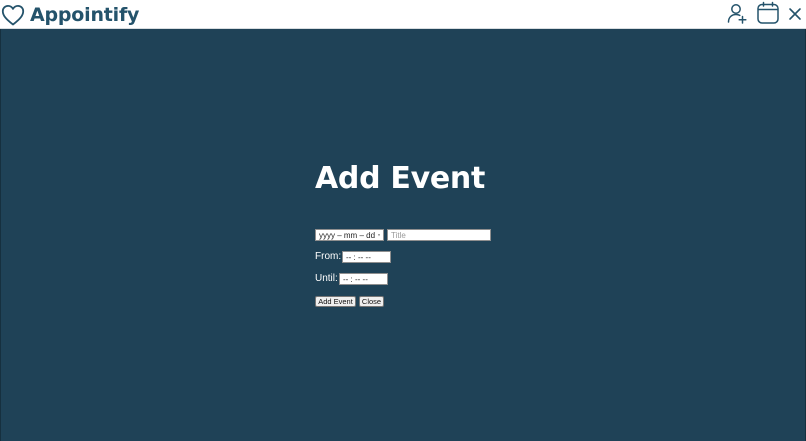 Image resolution: width=806 pixels, height=441 pixels. I want to click on page-title: Add Event, so click(400, 178).